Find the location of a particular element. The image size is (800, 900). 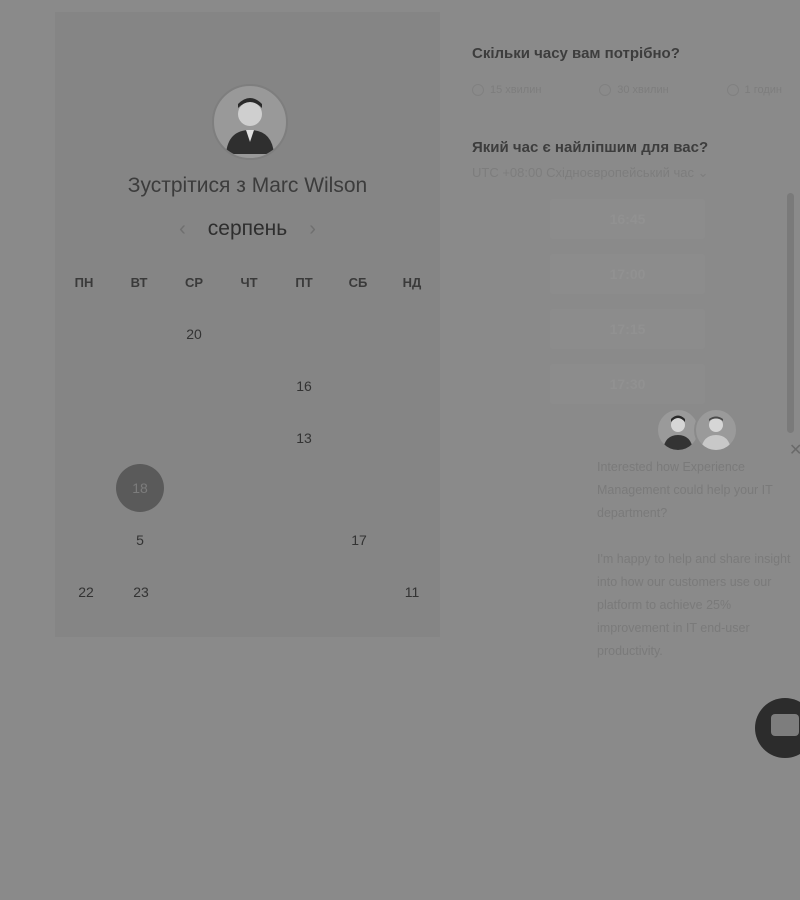

slots-scrollbar is located at coordinates (790, 313).